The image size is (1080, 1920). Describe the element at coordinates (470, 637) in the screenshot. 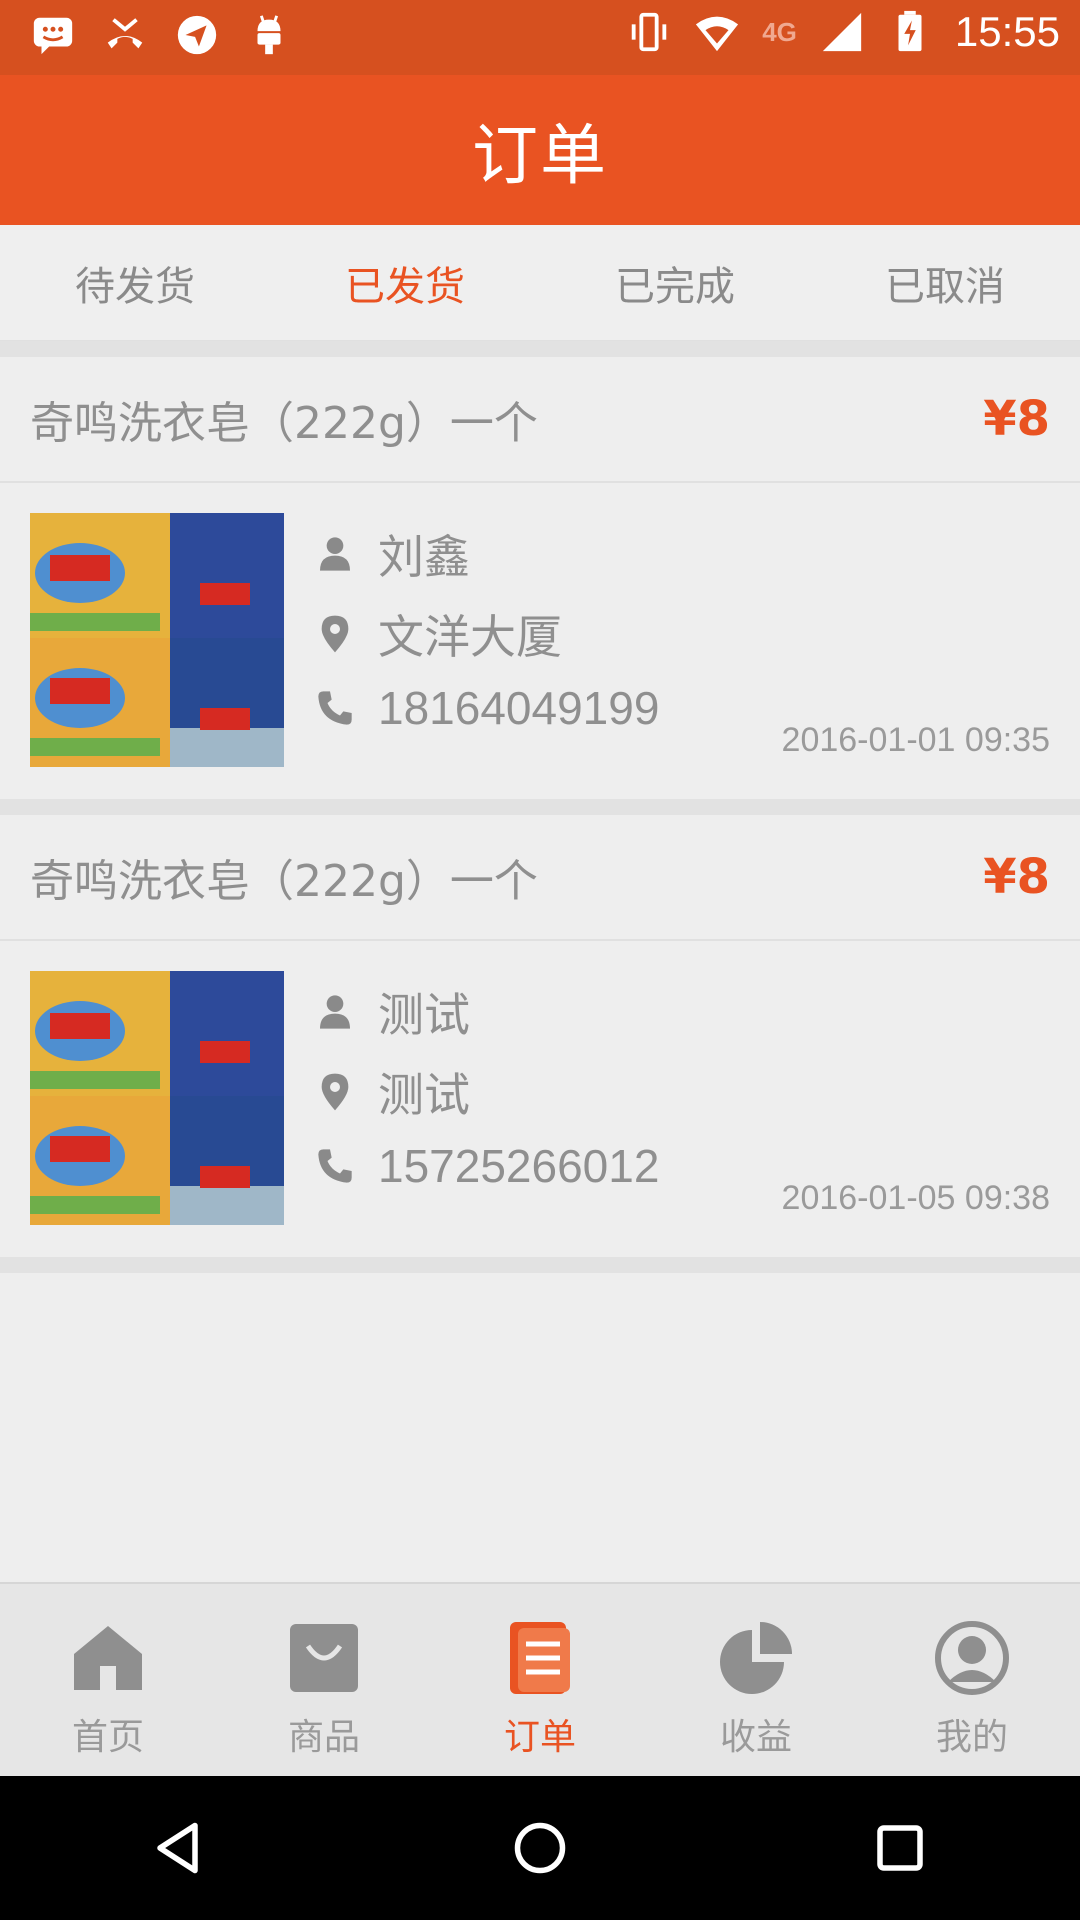

I see `customer-address: 文洋大厦` at that location.